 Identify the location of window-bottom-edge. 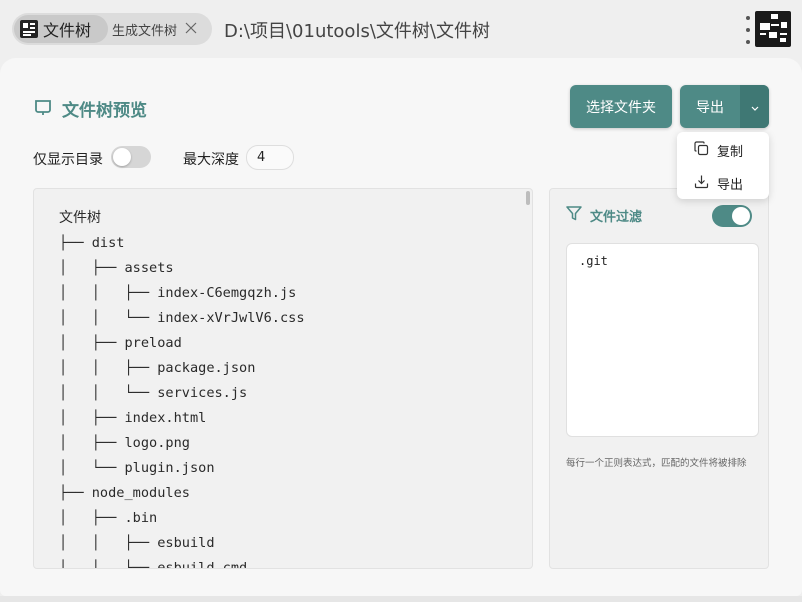
(401, 599).